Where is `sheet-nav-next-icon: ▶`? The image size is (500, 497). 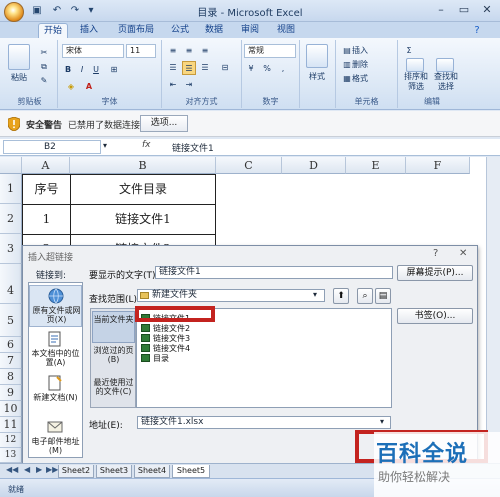
sheet-nav-next-icon: ▶ is located at coordinates (39, 469).